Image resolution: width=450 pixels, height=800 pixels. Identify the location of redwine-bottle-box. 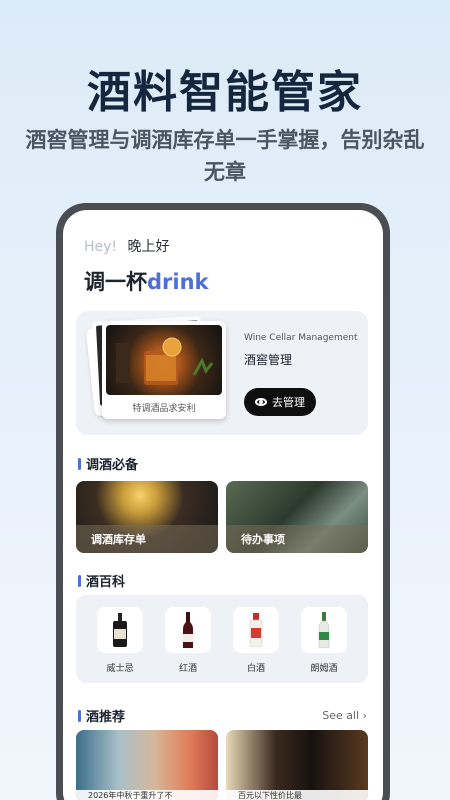
(188, 630).